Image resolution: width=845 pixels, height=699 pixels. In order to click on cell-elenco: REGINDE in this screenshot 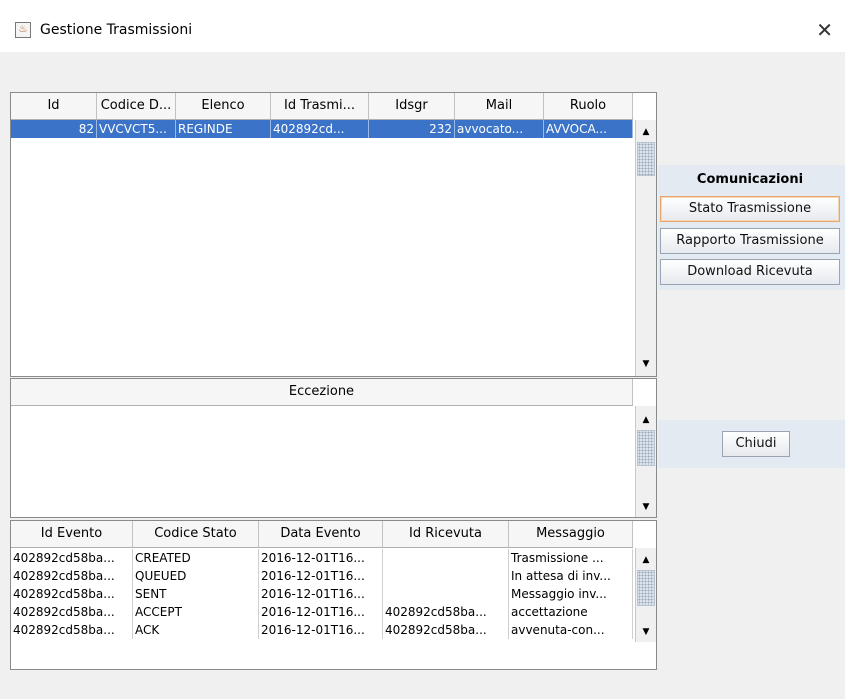, I will do `click(223, 129)`.